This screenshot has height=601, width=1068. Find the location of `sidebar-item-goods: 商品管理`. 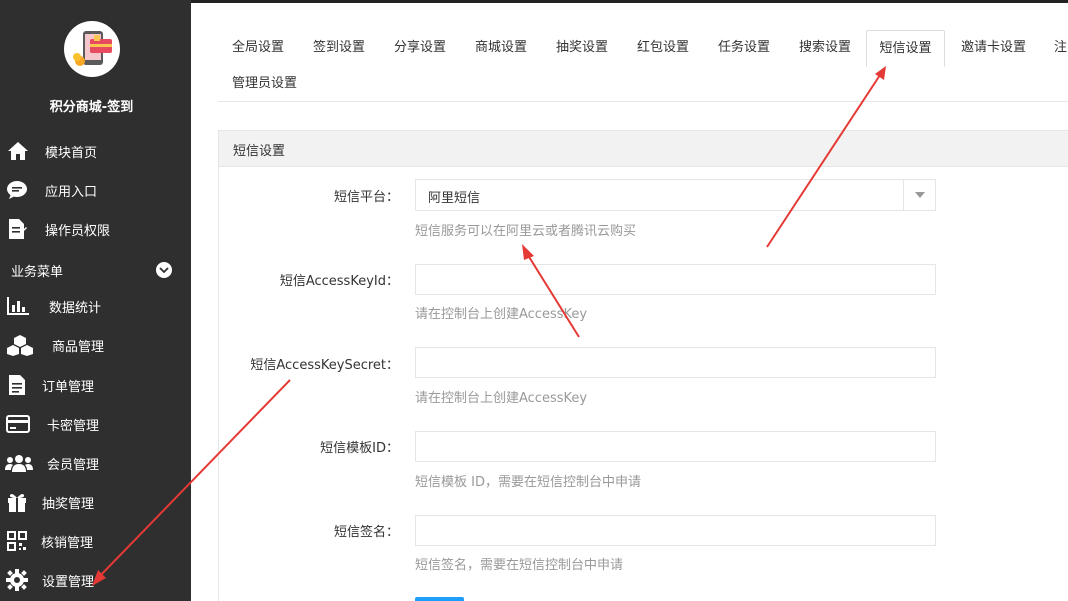

sidebar-item-goods: 商品管理 is located at coordinates (95, 345).